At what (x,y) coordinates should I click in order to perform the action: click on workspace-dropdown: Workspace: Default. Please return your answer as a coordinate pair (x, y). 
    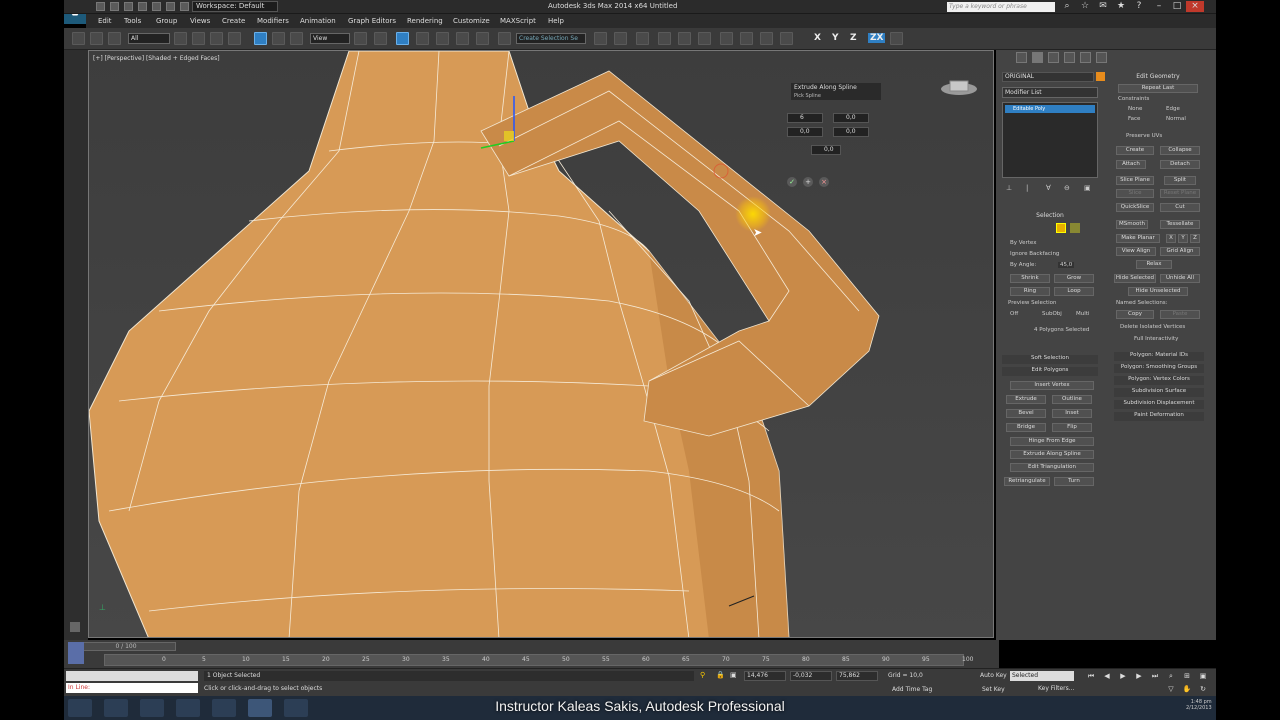
    Looking at the image, I should click on (235, 6).